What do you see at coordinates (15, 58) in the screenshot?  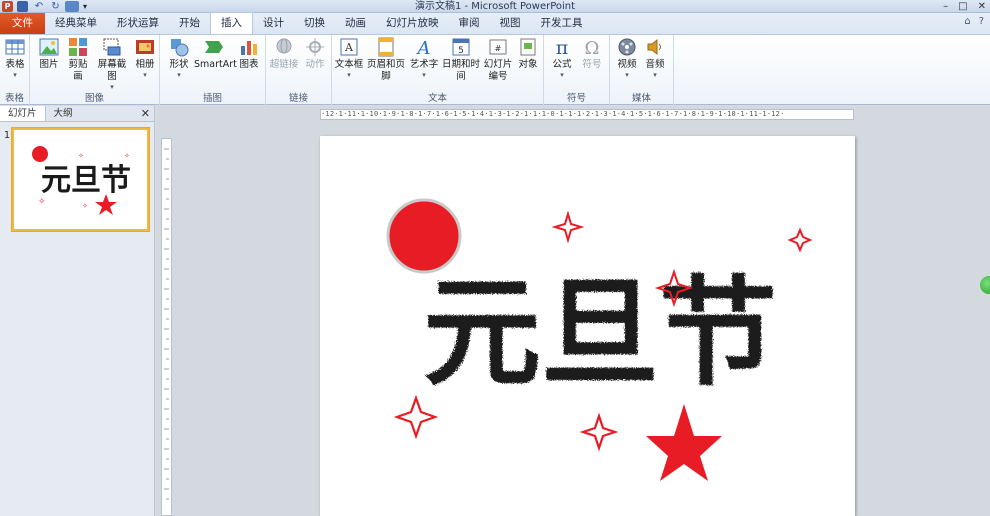 I see `table-button: 表格 ▾` at bounding box center [15, 58].